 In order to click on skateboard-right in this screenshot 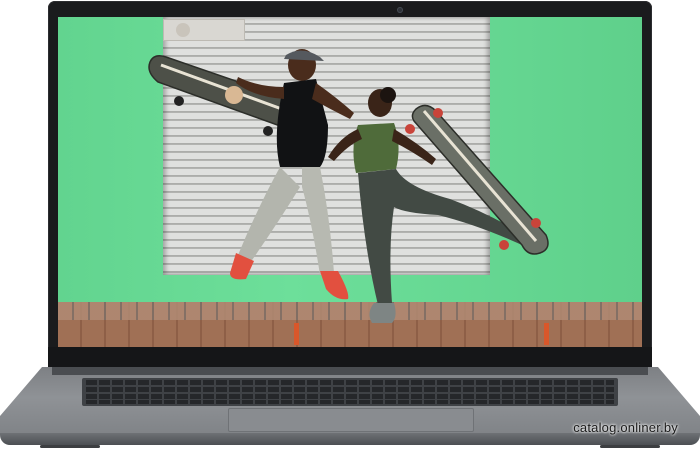, I will do `click(477, 179)`.